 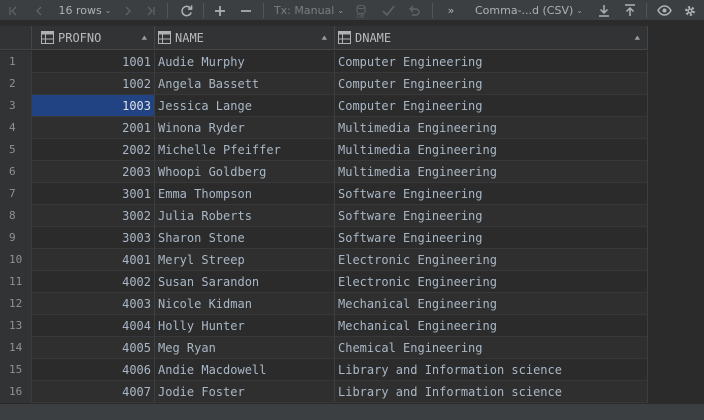 I want to click on delete-row-icon, so click(x=246, y=10).